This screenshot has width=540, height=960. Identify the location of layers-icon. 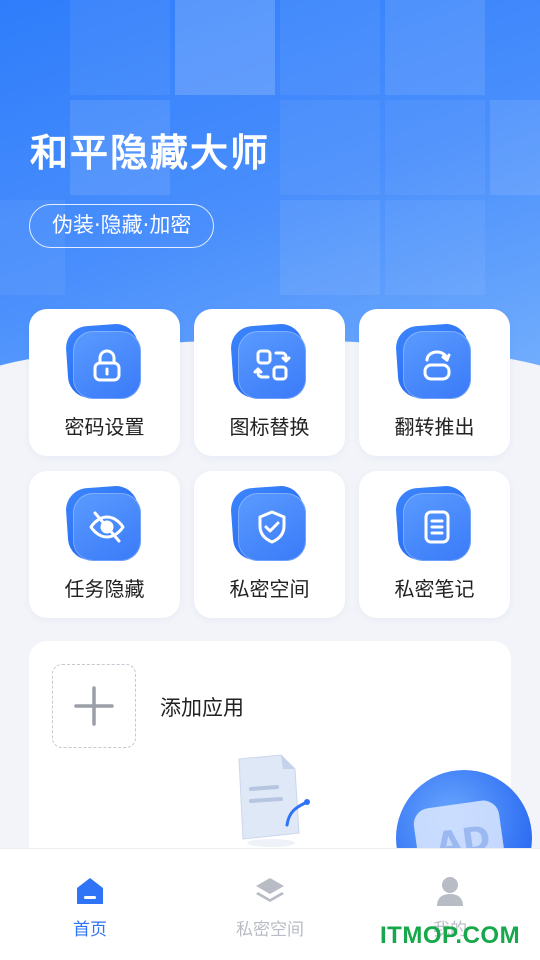
(270, 890).